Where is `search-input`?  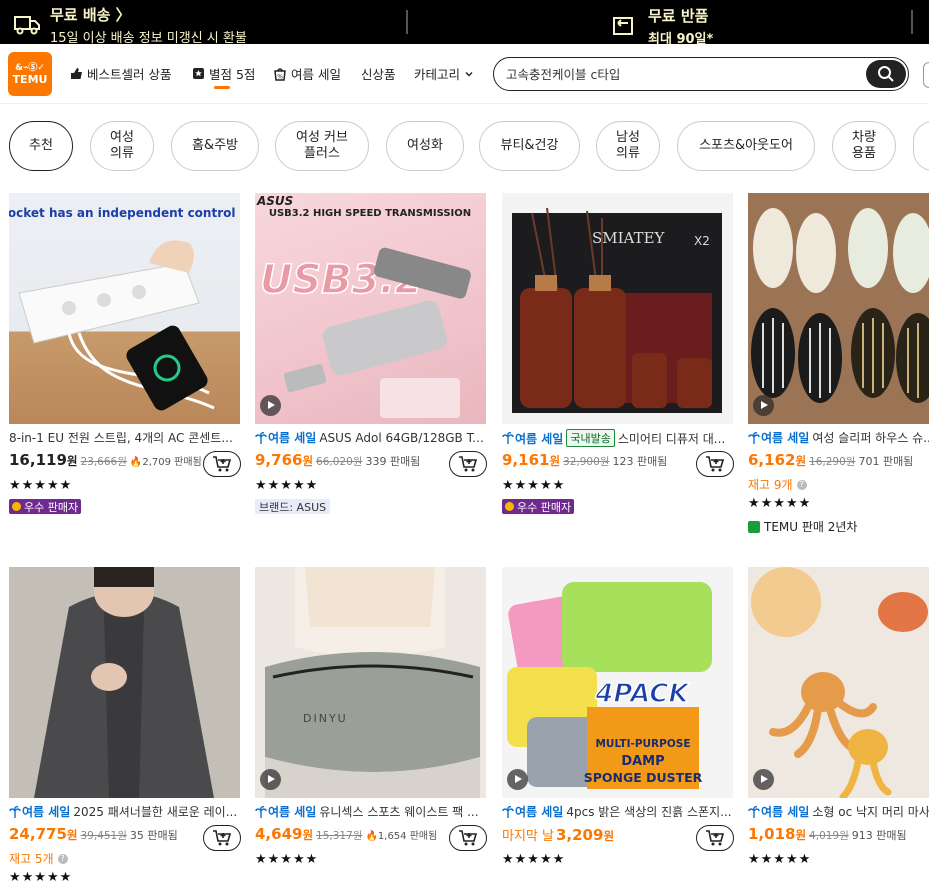
search-input is located at coordinates (681, 73).